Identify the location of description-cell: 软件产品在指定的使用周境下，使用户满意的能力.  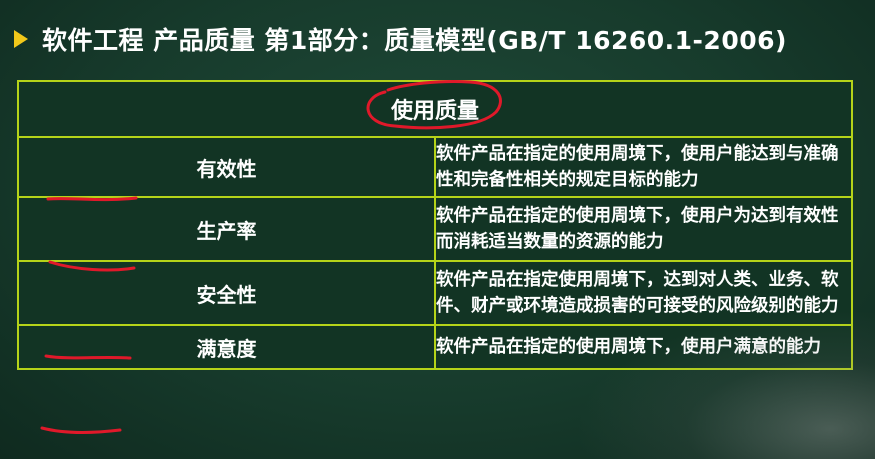
(643, 347).